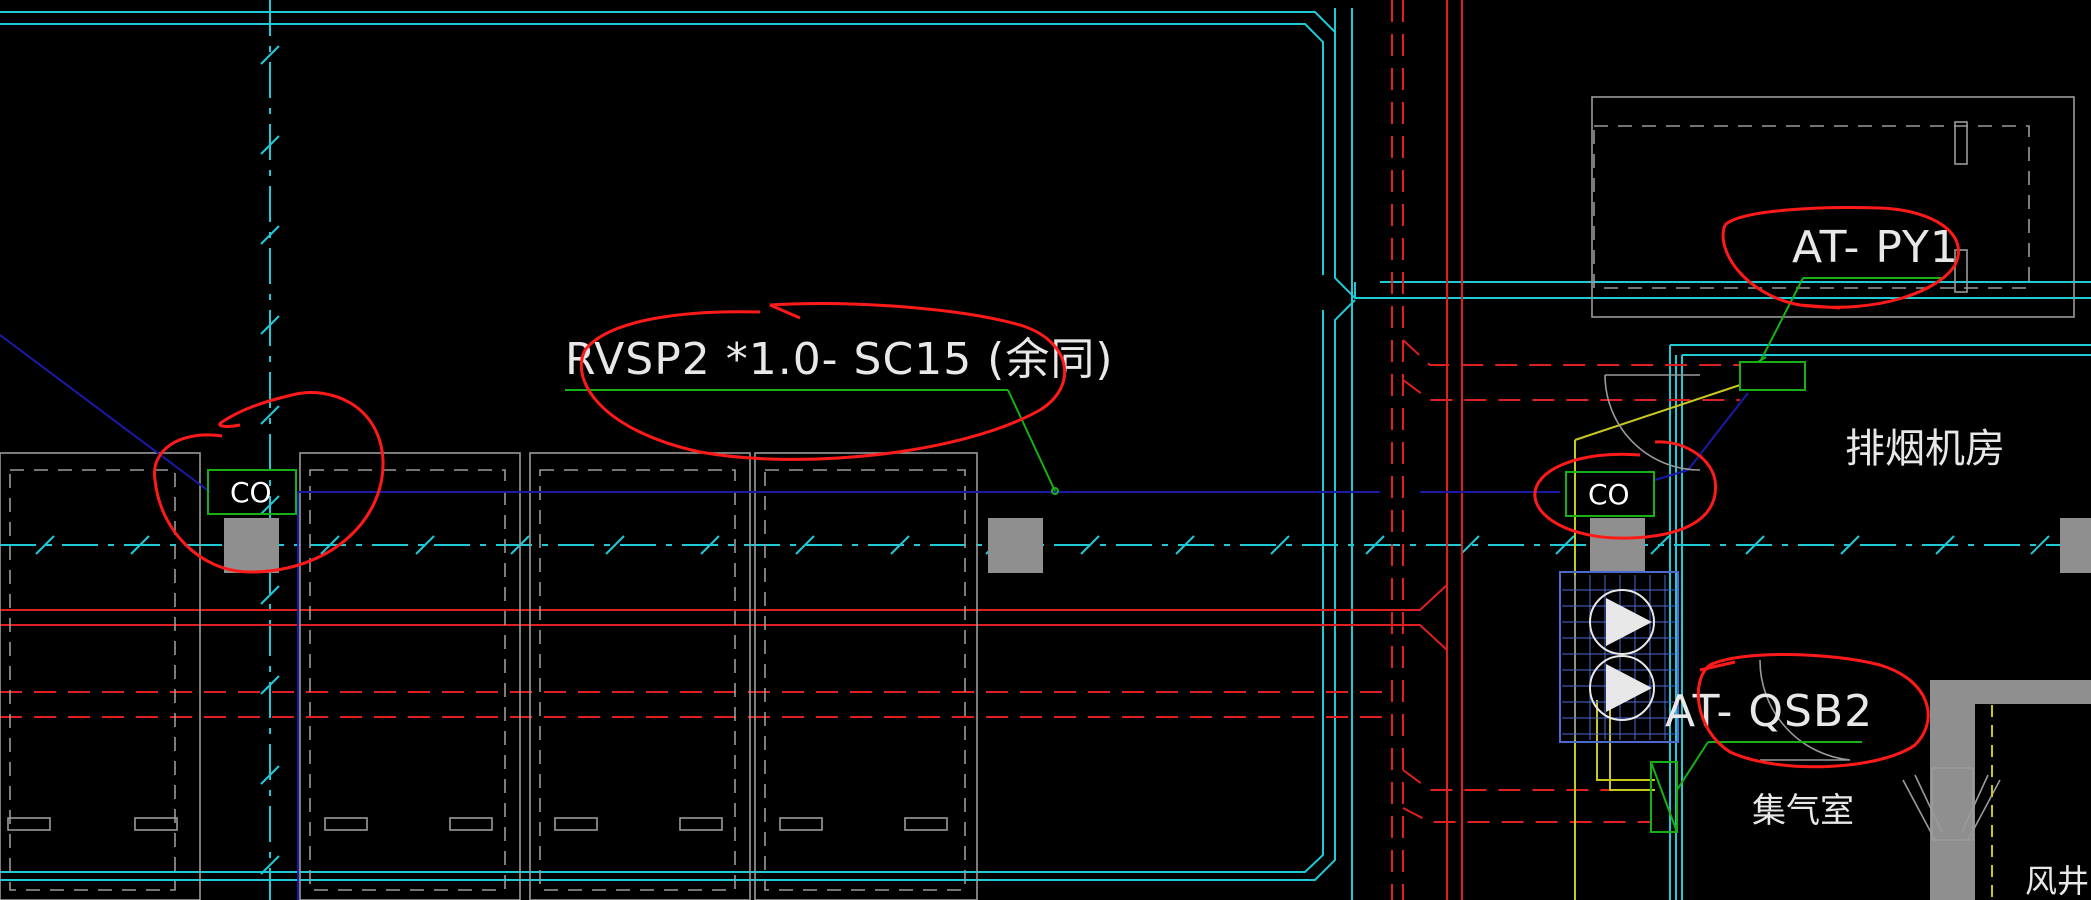 Image resolution: width=2091 pixels, height=900 pixels. I want to click on room-label-air-shaft: 风井, so click(2057, 881).